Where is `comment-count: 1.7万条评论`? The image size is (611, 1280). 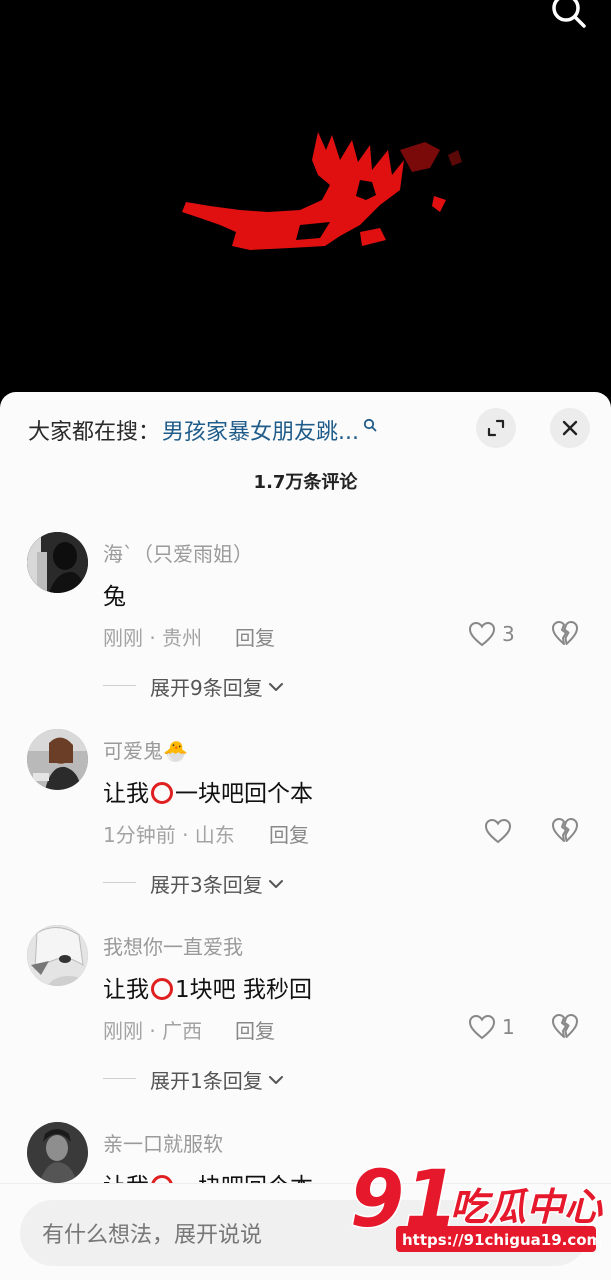 comment-count: 1.7万条评论 is located at coordinates (305, 482).